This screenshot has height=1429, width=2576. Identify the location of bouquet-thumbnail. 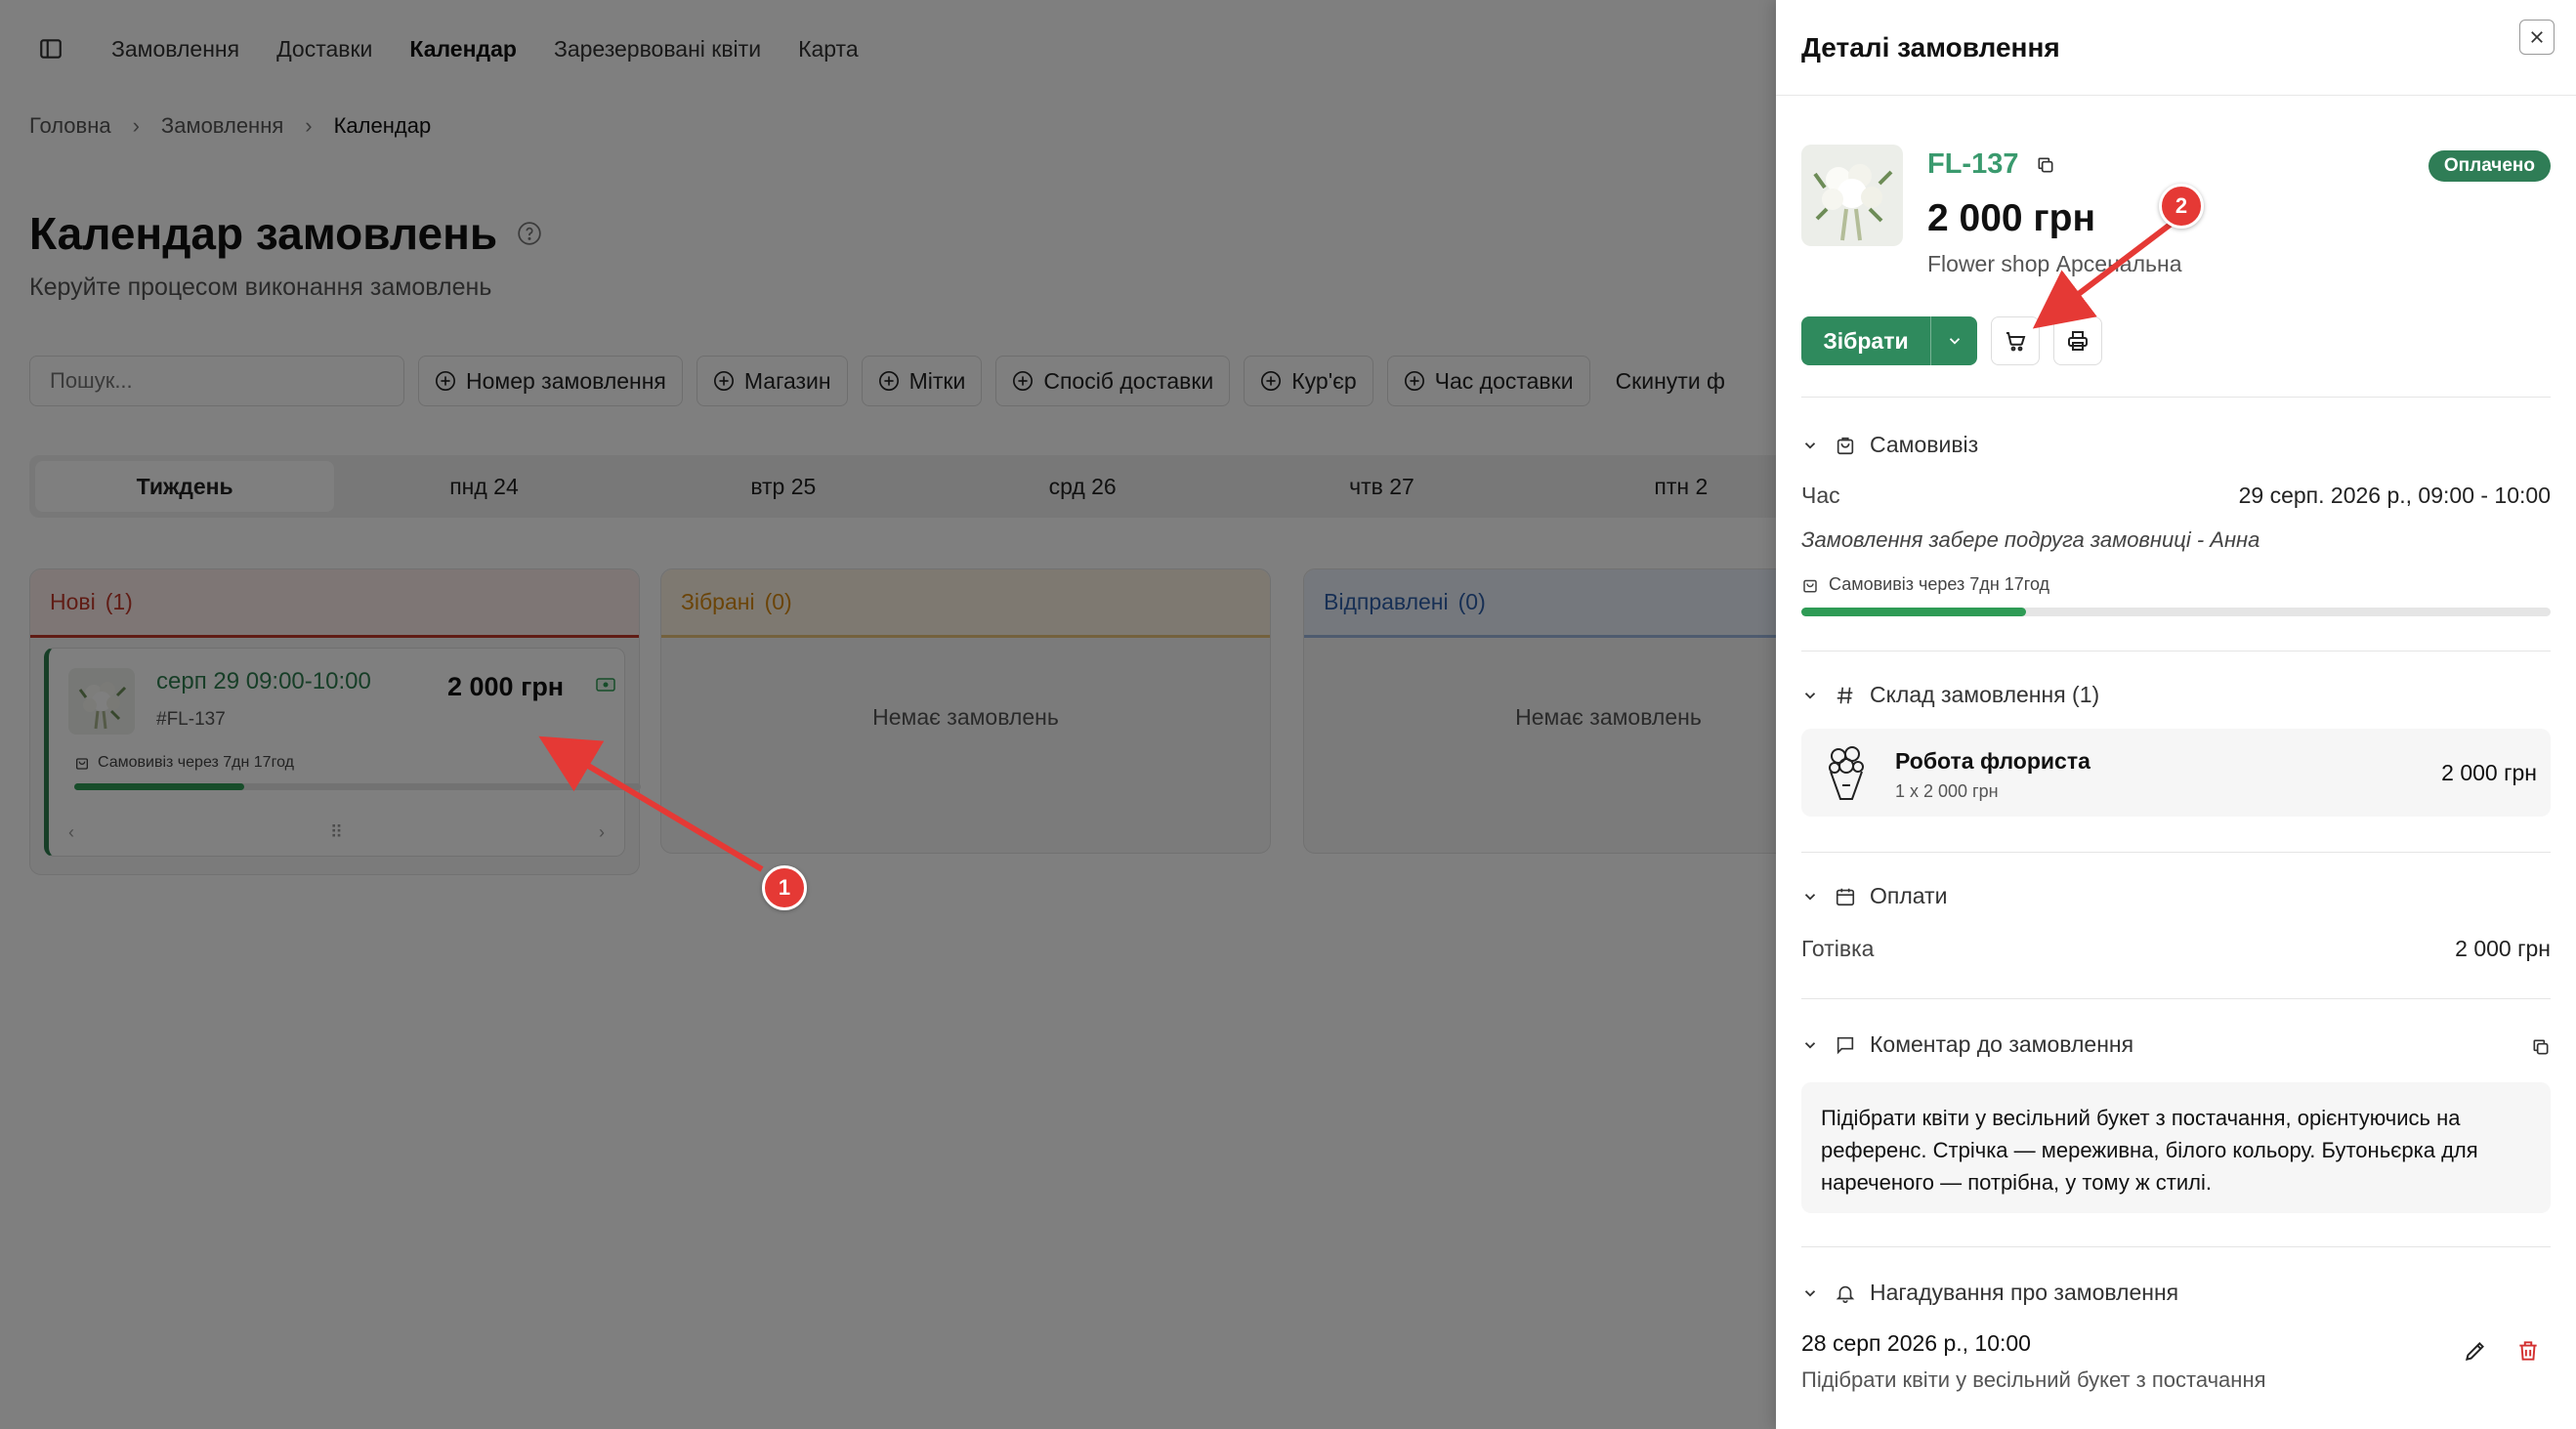
(101, 702).